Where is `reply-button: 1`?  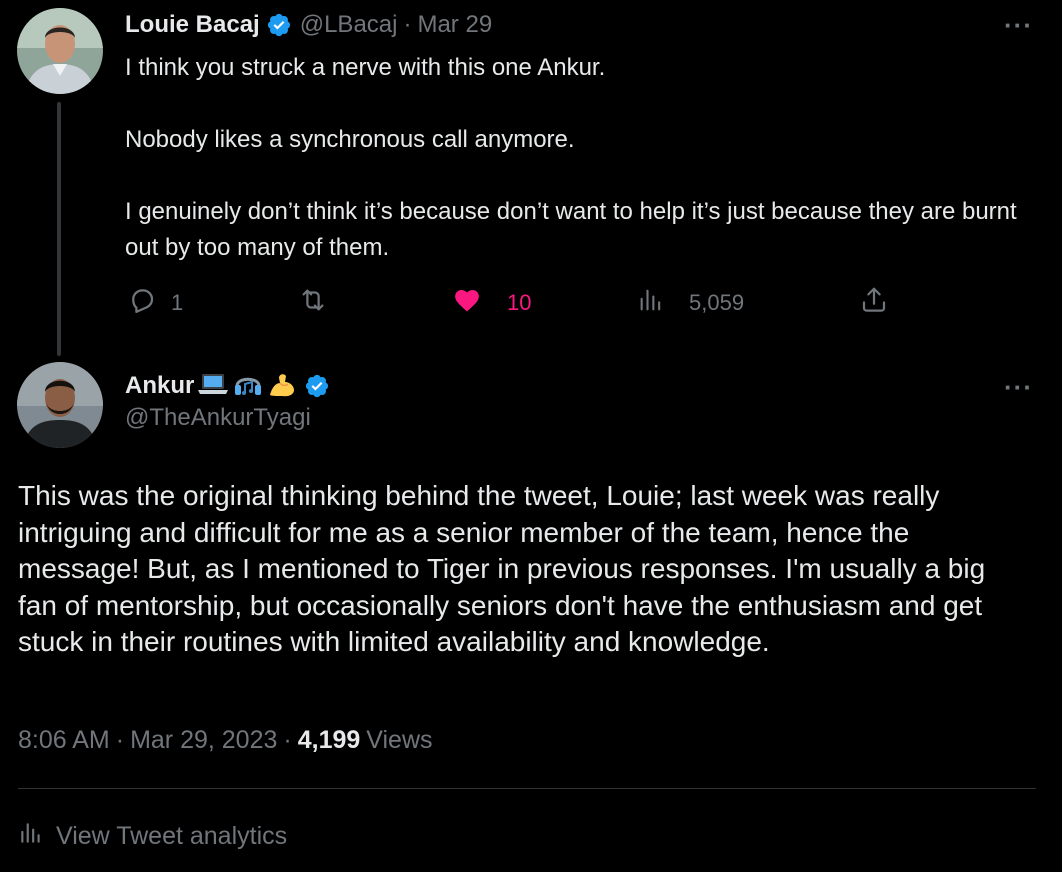
reply-button: 1 is located at coordinates (155, 303).